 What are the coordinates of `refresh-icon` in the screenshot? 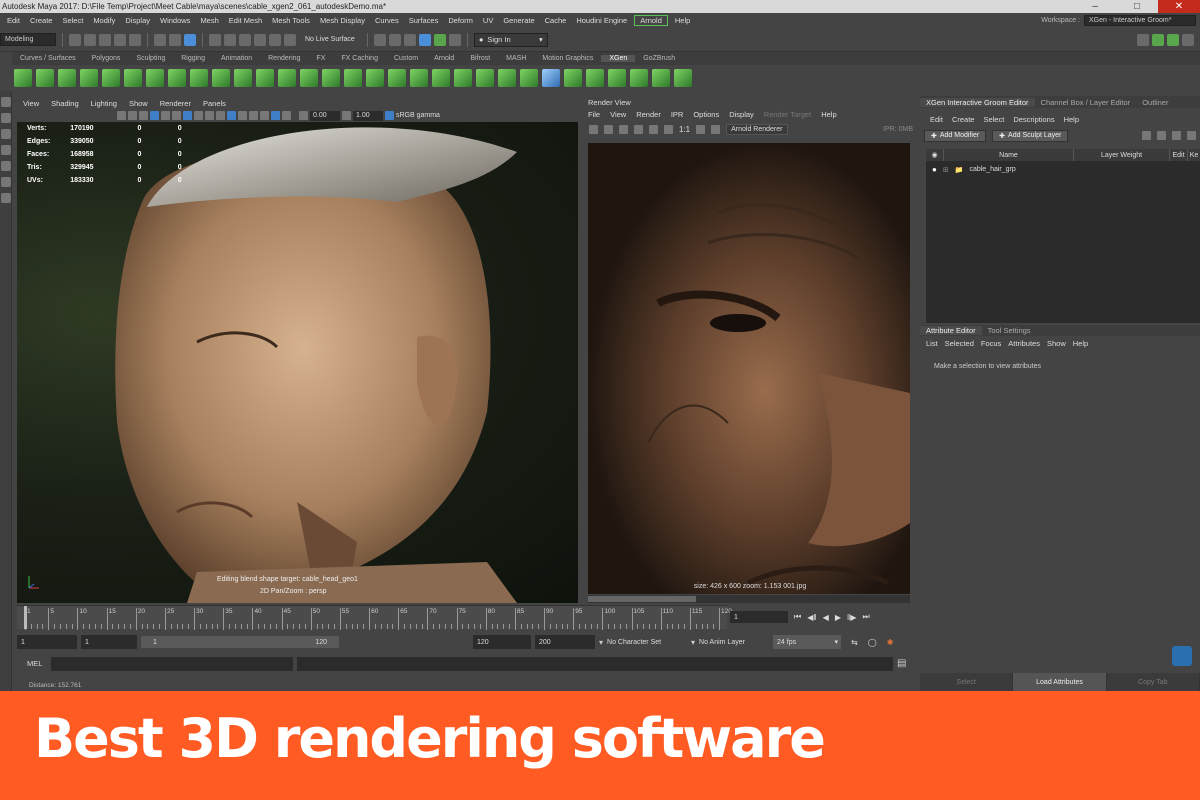 It's located at (638, 129).